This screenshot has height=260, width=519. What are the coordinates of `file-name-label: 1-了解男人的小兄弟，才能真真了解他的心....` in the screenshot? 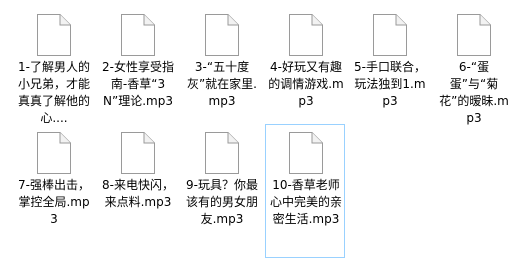 It's located at (53, 92).